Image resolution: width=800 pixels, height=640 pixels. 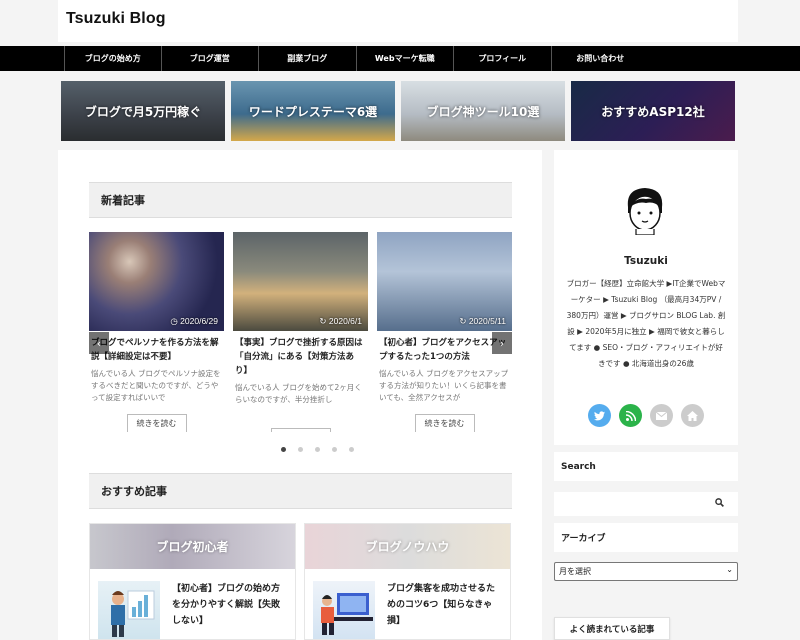 I want to click on nav-item-web-marketing: Webマーケ転職, so click(x=405, y=58).